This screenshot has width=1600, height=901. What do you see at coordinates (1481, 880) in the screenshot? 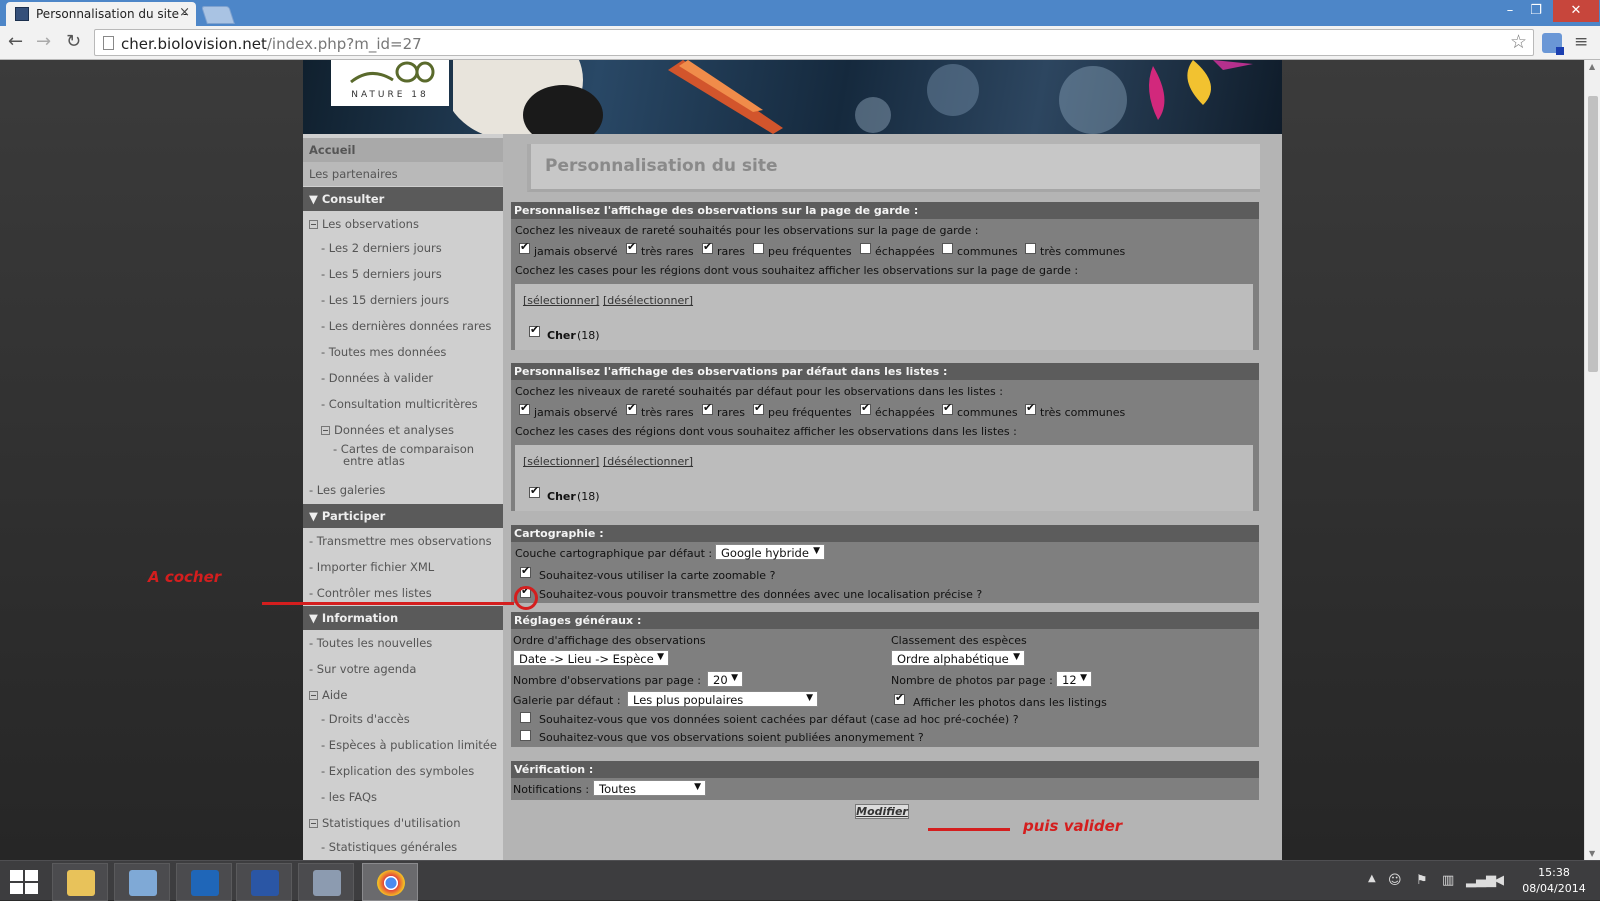
I see `signal-icon: ▂▄▆` at bounding box center [1481, 880].